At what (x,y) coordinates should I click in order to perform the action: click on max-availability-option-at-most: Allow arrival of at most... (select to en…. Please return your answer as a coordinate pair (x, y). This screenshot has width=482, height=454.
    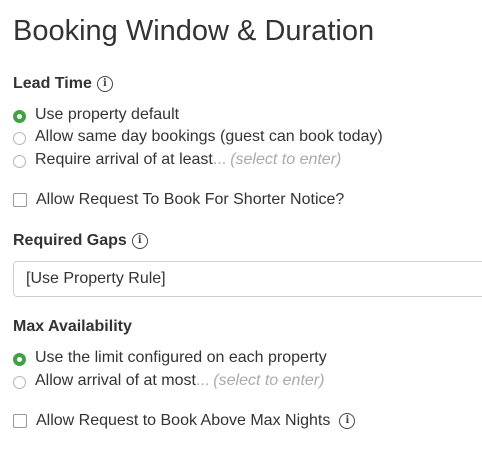
    Looking at the image, I should click on (168, 381).